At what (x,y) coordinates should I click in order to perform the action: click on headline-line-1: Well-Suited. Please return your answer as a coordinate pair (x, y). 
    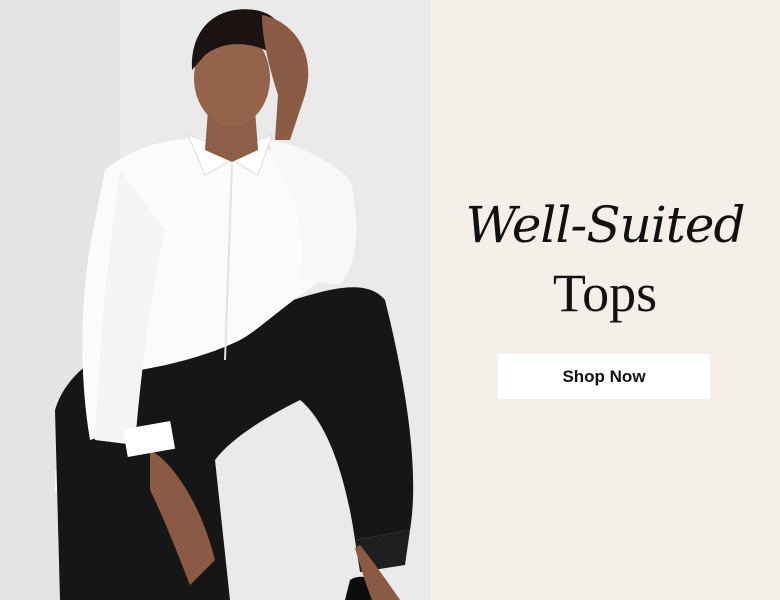
    Looking at the image, I should click on (605, 225).